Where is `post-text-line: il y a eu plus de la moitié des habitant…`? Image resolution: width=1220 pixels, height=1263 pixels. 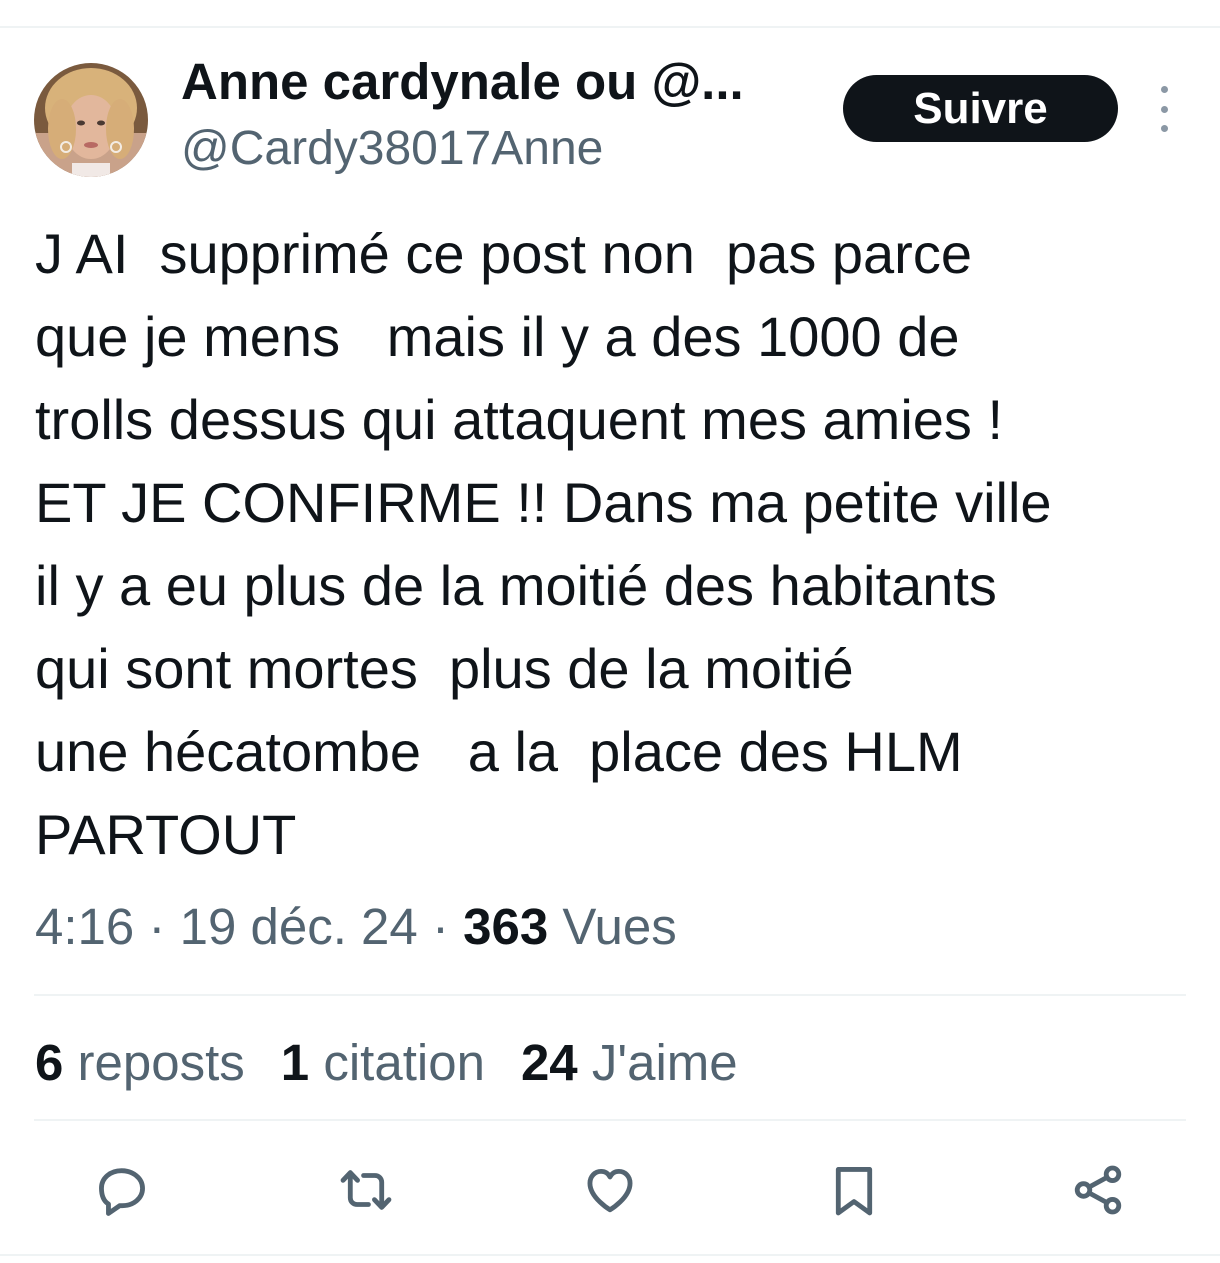
post-text-line: il y a eu plus de la moitié des habitant… is located at coordinates (516, 585).